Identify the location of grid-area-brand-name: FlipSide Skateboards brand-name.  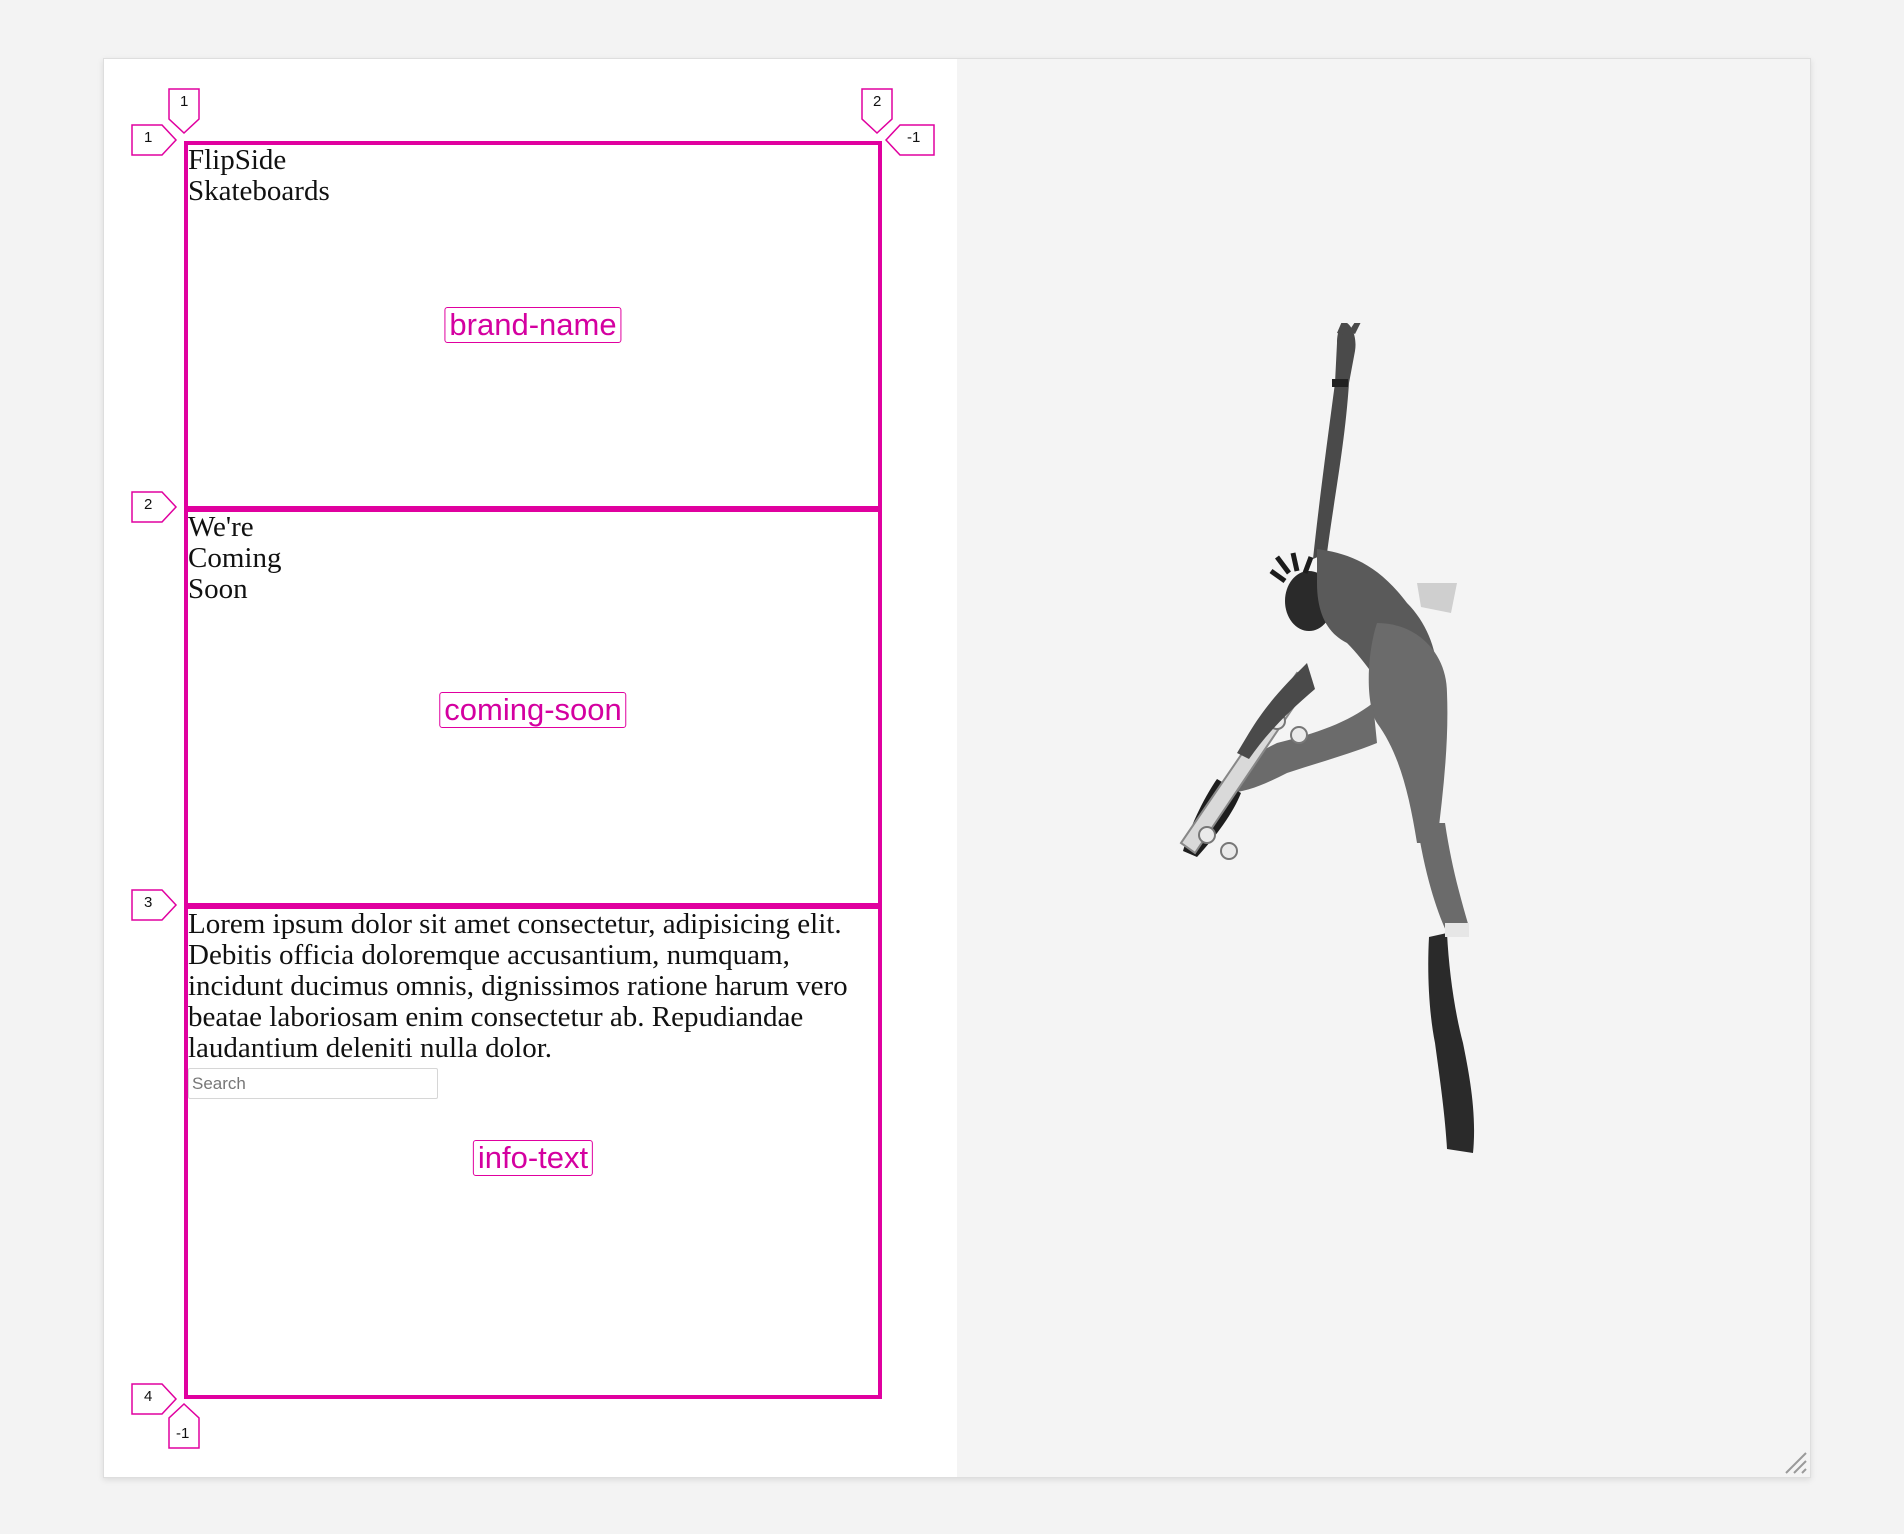
(533, 325).